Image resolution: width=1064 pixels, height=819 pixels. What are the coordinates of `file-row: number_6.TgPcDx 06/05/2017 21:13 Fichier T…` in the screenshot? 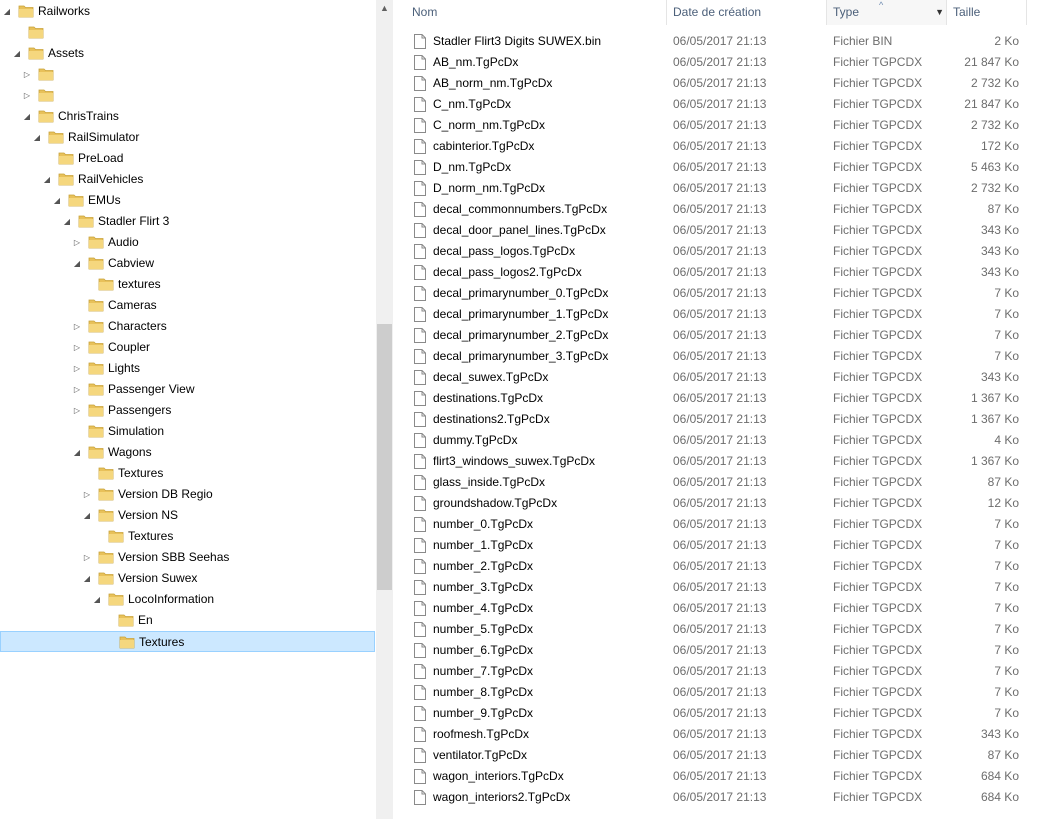 It's located at (729, 650).